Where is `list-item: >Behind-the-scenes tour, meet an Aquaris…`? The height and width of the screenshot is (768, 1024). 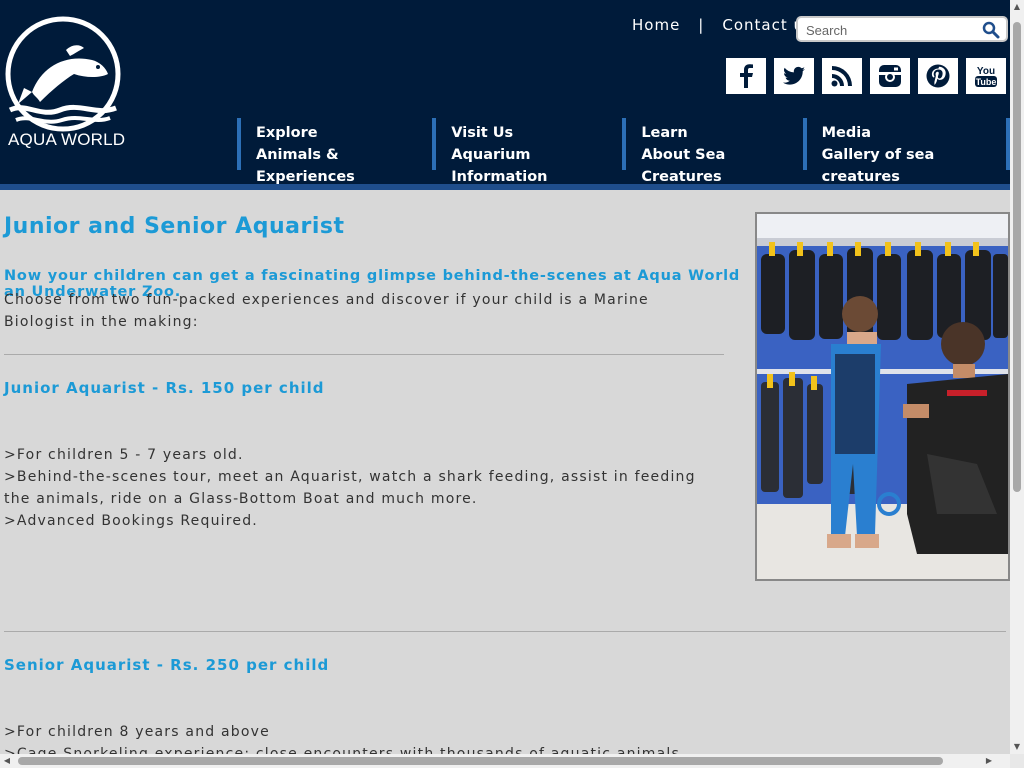
list-item: >Behind-the-scenes tour, meet an Aquaris… is located at coordinates (350, 488).